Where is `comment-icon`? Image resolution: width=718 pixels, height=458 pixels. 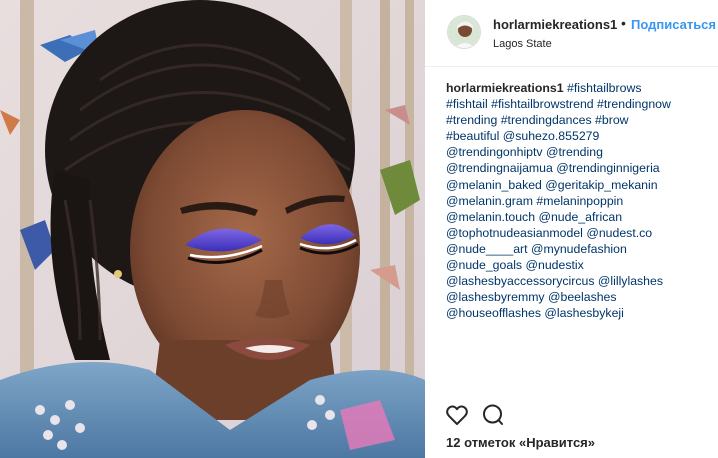
comment-icon is located at coordinates (494, 416).